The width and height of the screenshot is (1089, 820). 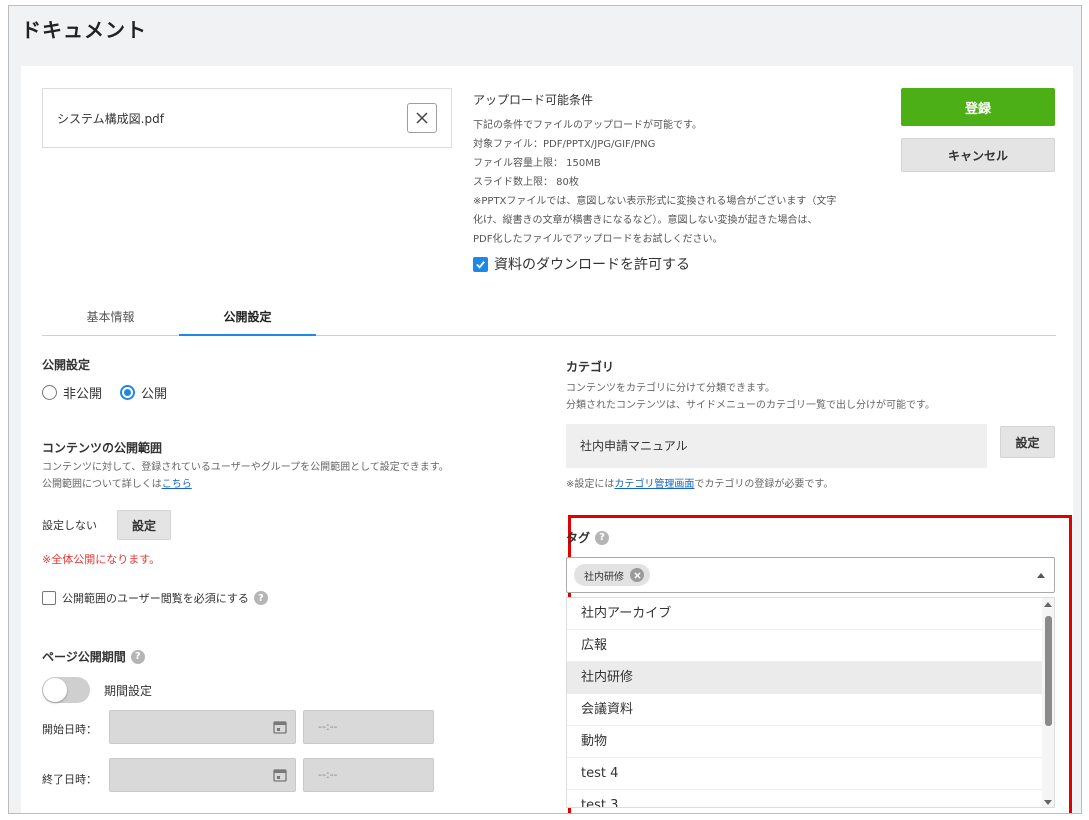 I want to click on scope-status: 設定しない, so click(x=69, y=525).